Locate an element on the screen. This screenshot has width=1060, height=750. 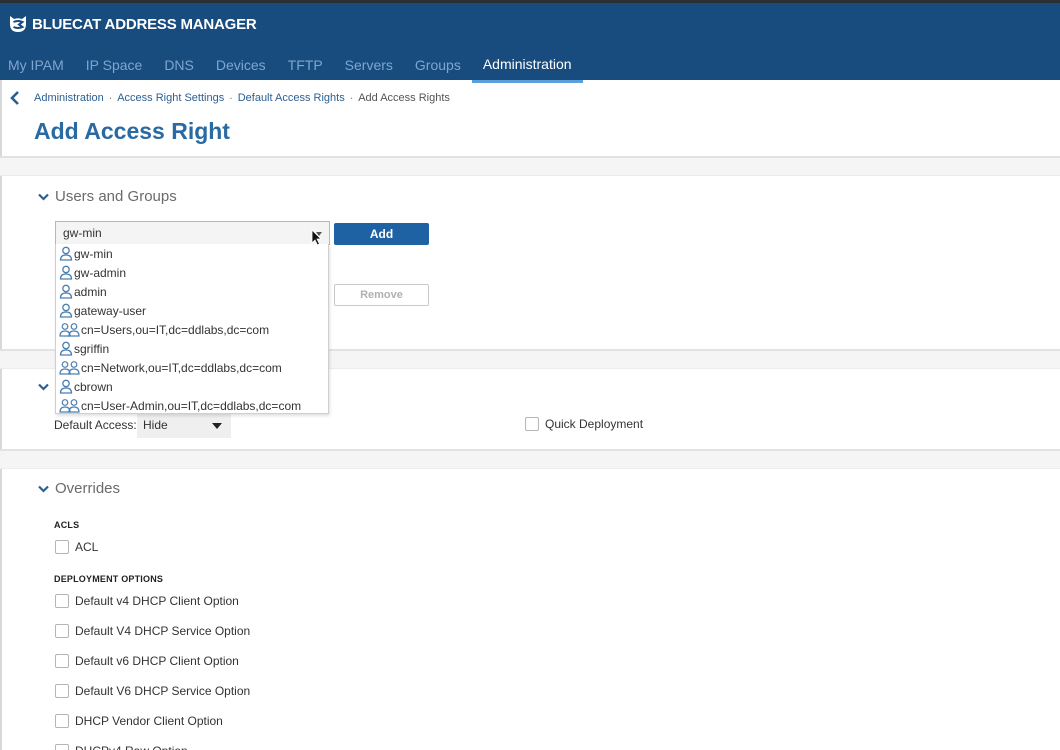
back-button is located at coordinates (17, 98).